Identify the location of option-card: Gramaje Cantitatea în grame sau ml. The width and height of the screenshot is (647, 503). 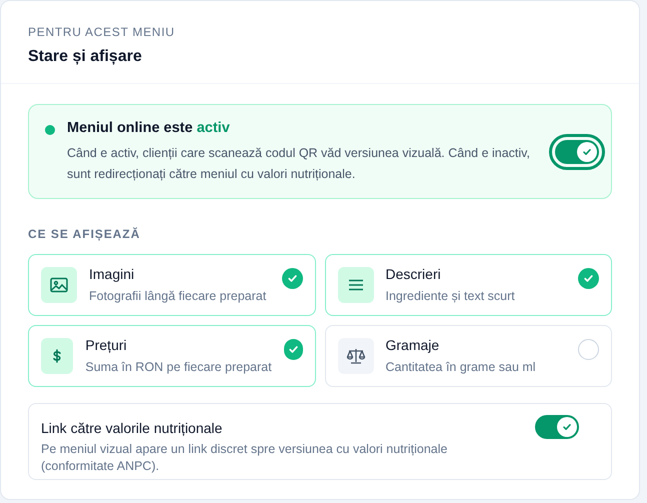
(468, 356).